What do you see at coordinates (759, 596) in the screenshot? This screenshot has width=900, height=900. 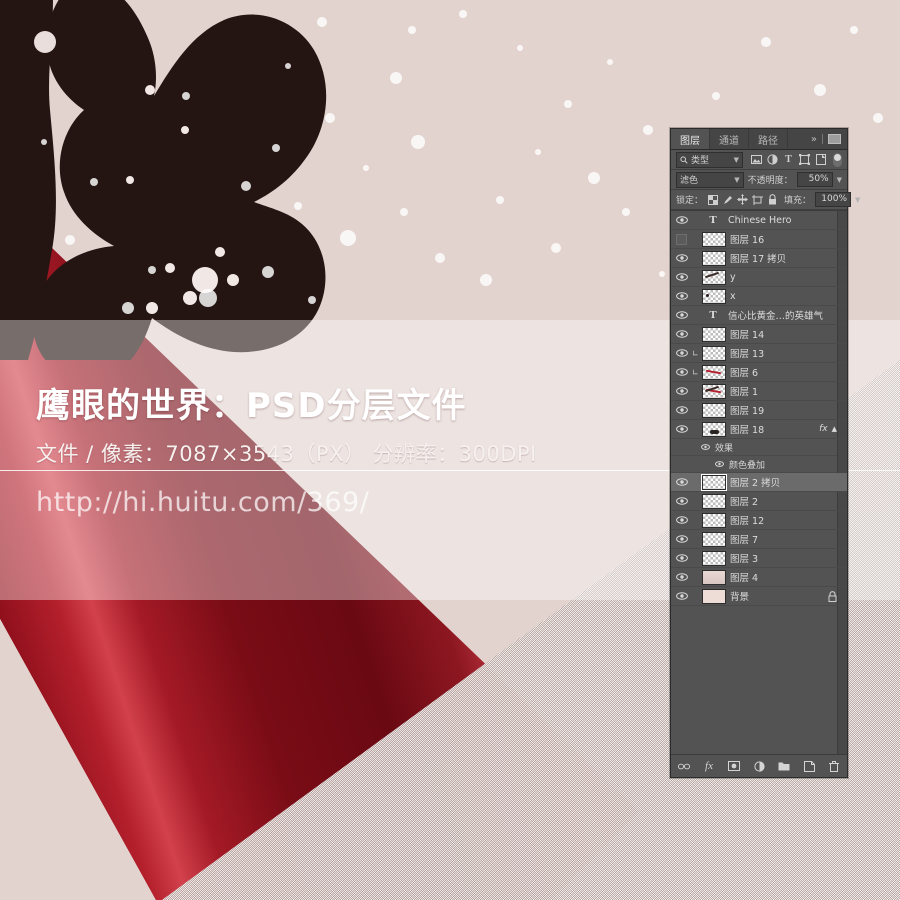 I see `layer-row-background: 背景` at bounding box center [759, 596].